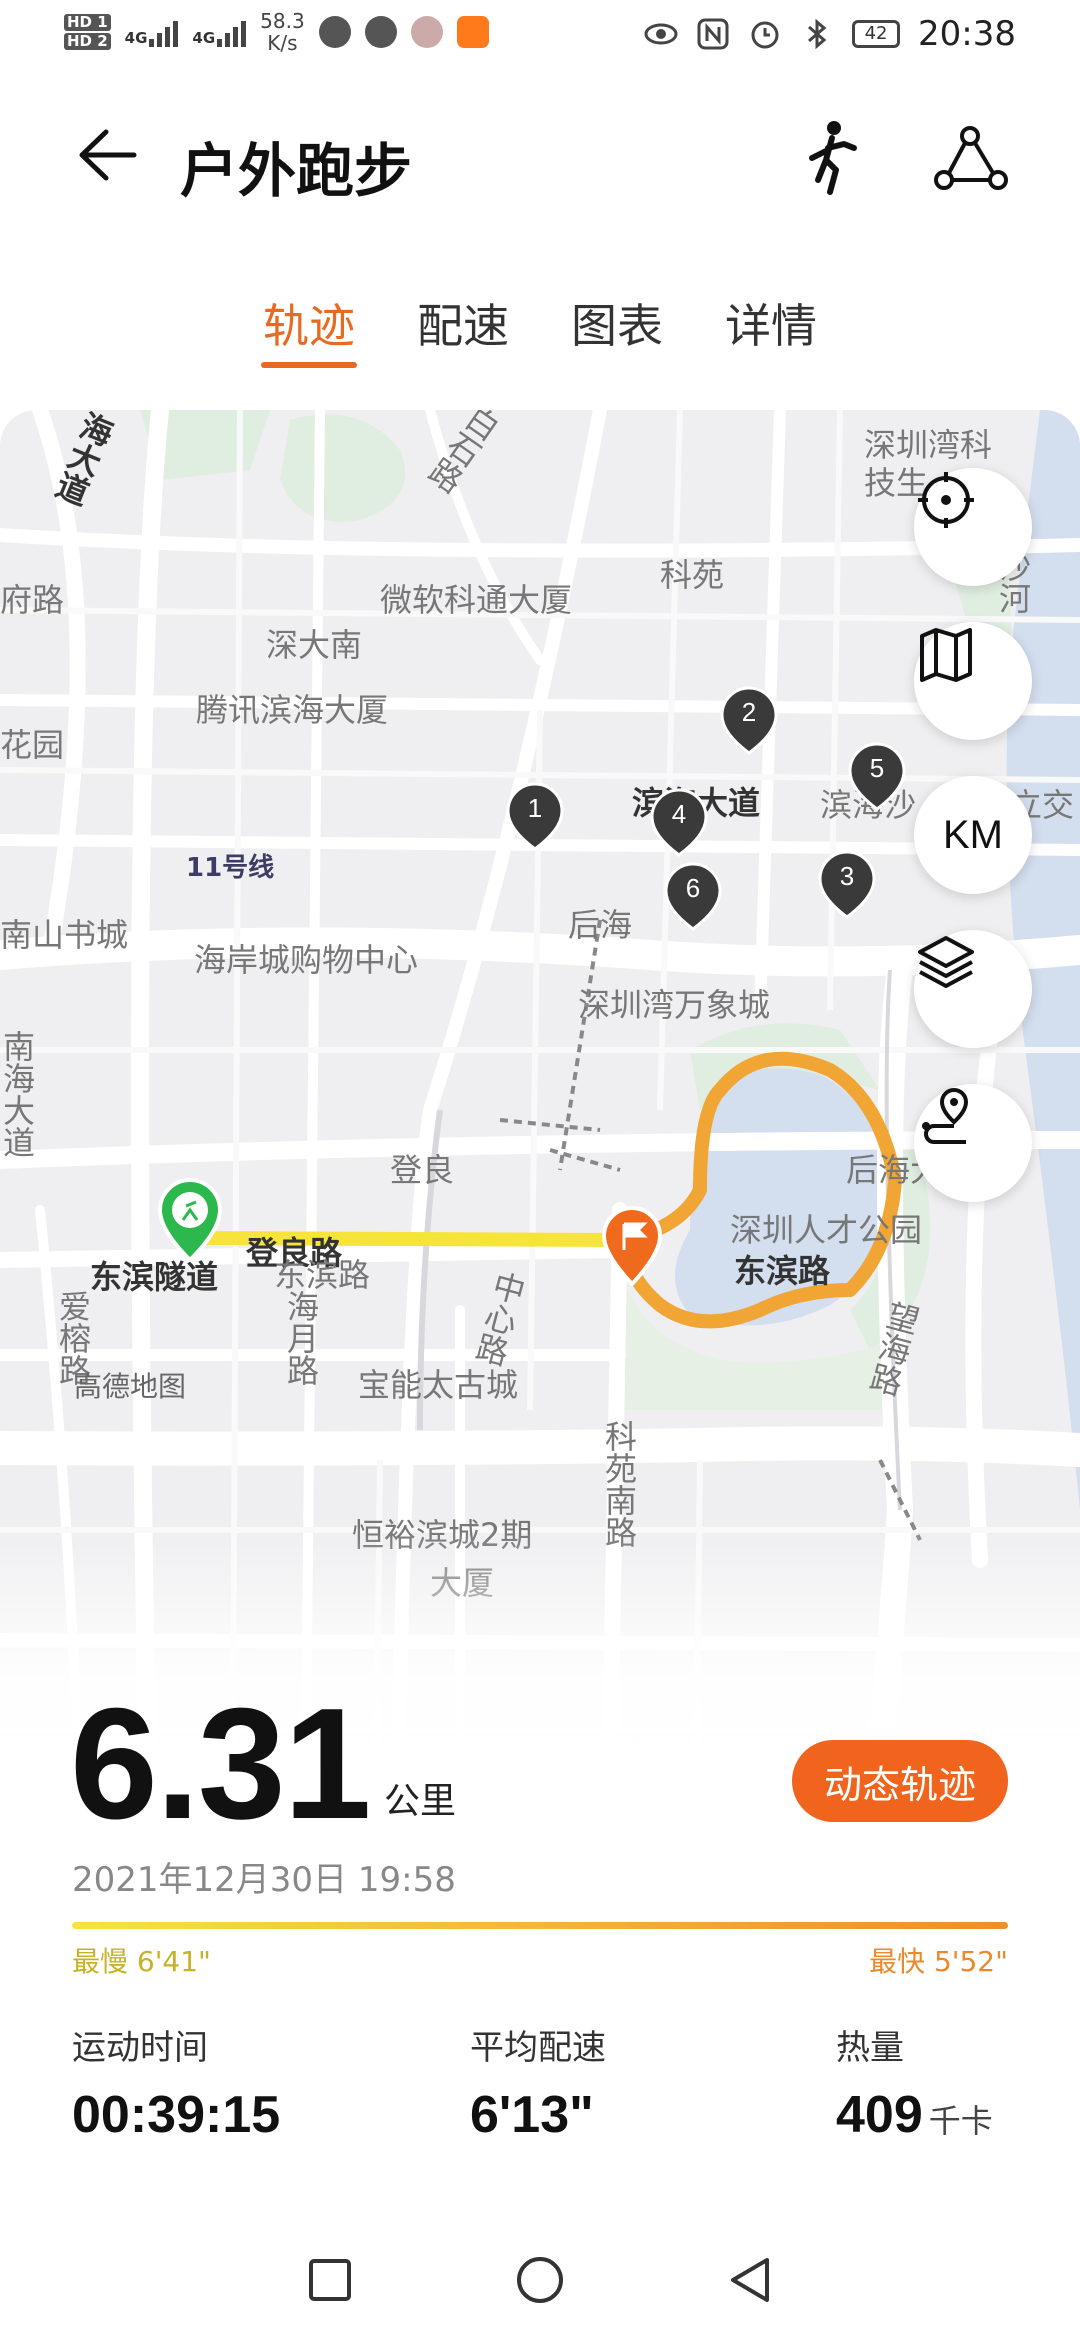 The width and height of the screenshot is (1080, 2340). Describe the element at coordinates (617, 335) in the screenshot. I see `tab-chart: 图表` at that location.